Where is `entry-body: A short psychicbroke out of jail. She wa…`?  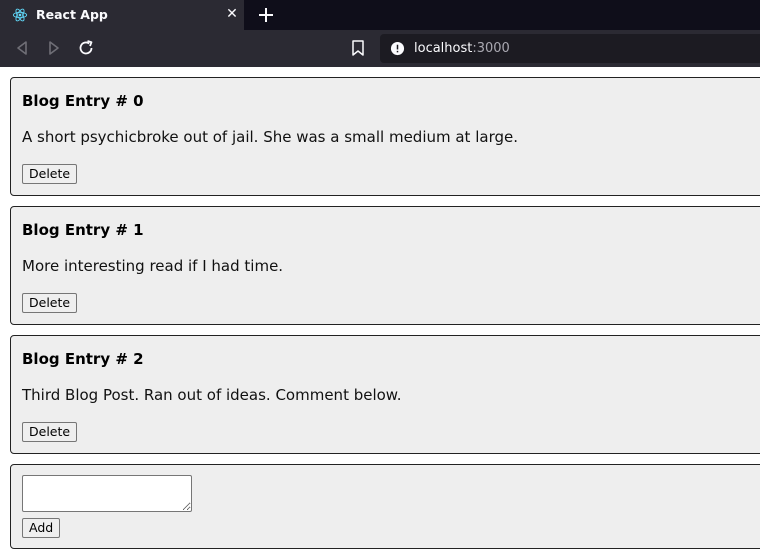 entry-body: A short psychicbroke out of jail. She wa… is located at coordinates (270, 137).